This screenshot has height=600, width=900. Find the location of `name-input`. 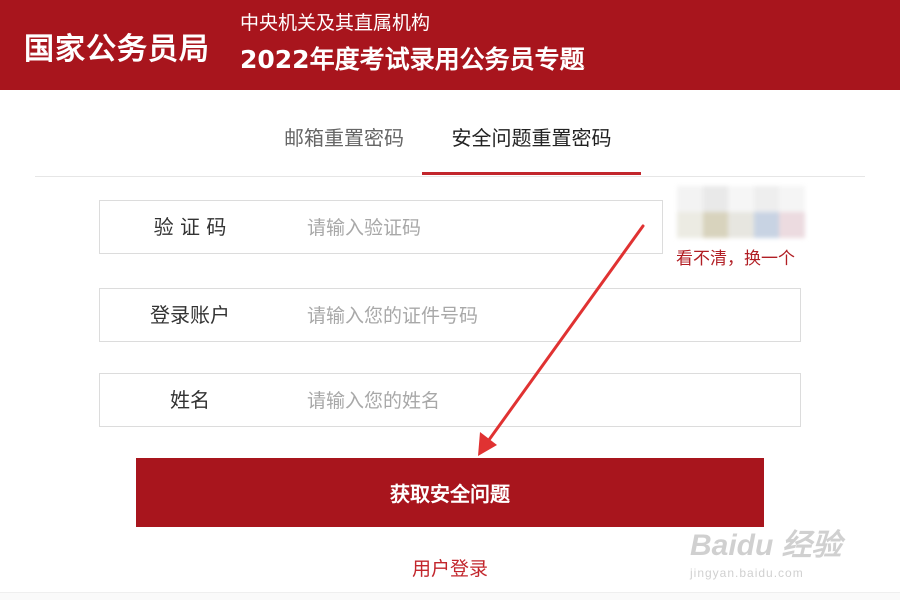

name-input is located at coordinates (537, 401).